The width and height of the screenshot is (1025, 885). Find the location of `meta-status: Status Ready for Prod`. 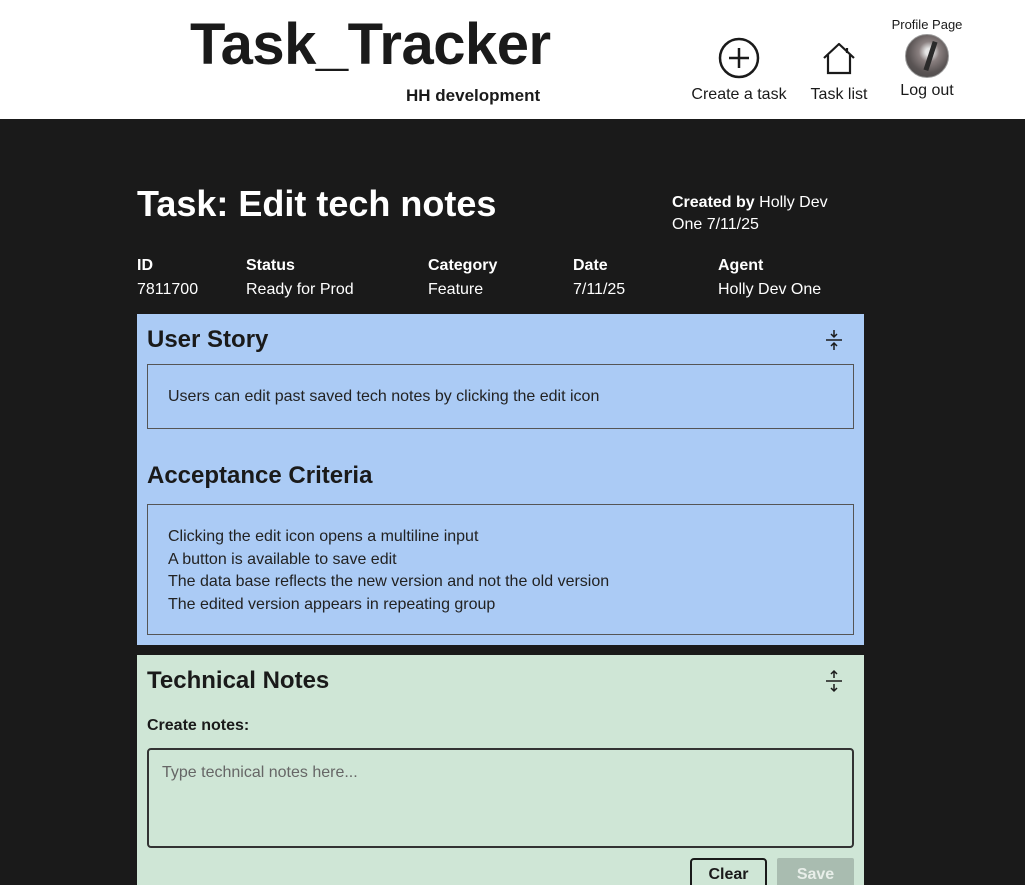

meta-status: Status Ready for Prod is located at coordinates (300, 279).